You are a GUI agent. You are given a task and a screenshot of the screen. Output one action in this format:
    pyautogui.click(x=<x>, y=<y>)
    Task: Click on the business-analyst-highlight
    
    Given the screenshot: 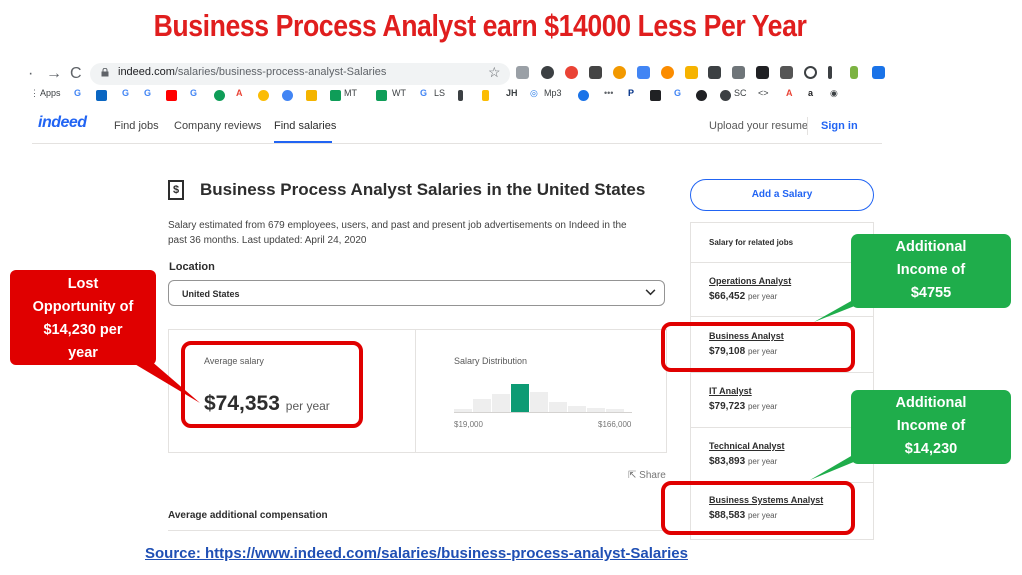 What is the action you would take?
    pyautogui.click(x=758, y=347)
    